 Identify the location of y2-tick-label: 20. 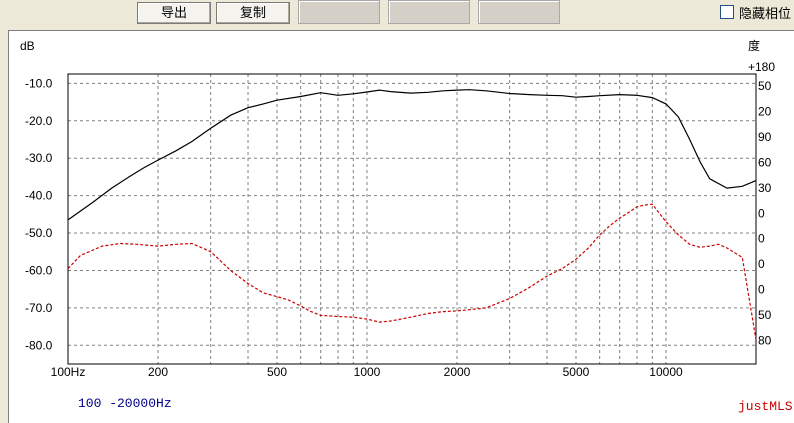
(765, 111).